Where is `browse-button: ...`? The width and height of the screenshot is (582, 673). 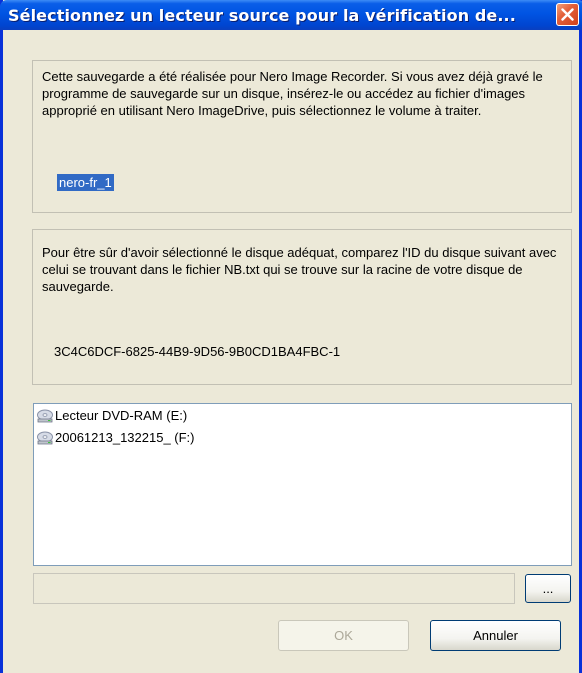 browse-button: ... is located at coordinates (548, 588).